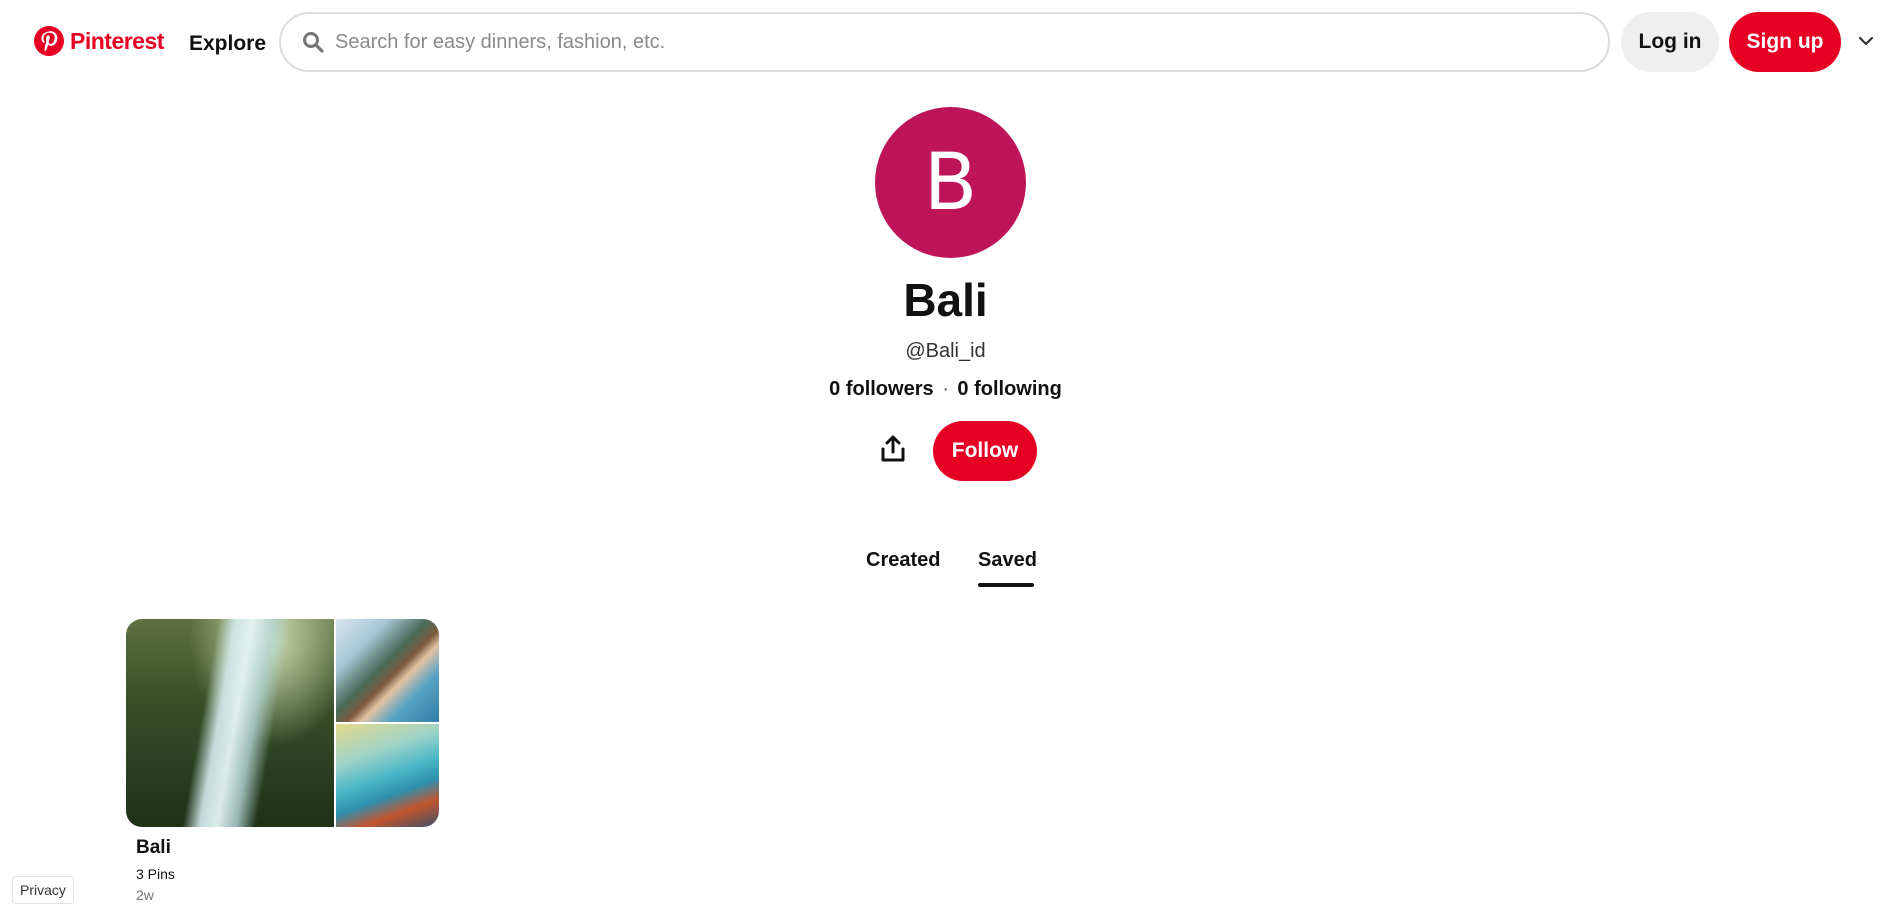 Image resolution: width=1891 pixels, height=908 pixels. What do you see at coordinates (153, 848) in the screenshot?
I see `board-title: Bali` at bounding box center [153, 848].